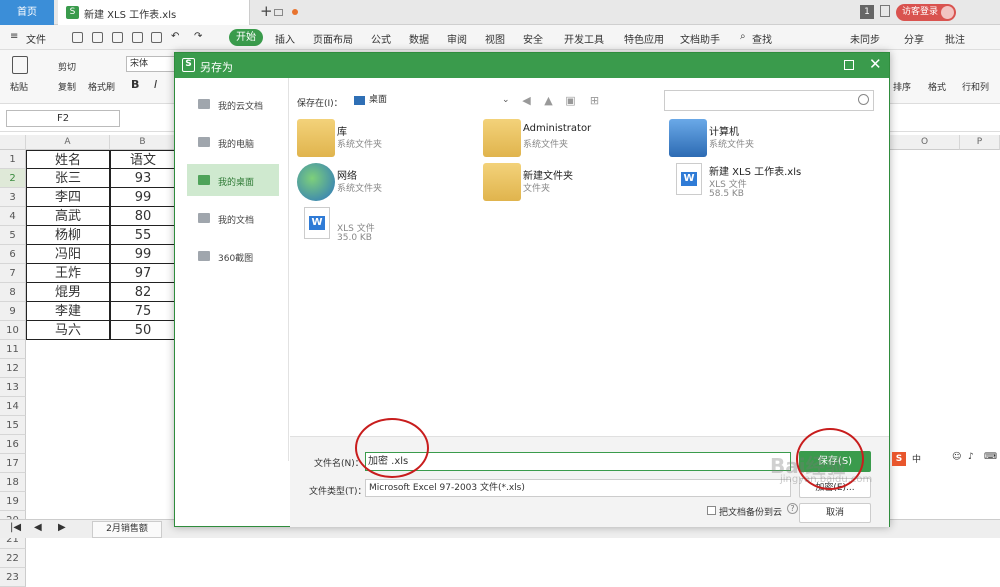 The height and width of the screenshot is (587, 1000). Describe the element at coordinates (578, 461) in the screenshot. I see `filename-input: 加密 .xls` at that location.